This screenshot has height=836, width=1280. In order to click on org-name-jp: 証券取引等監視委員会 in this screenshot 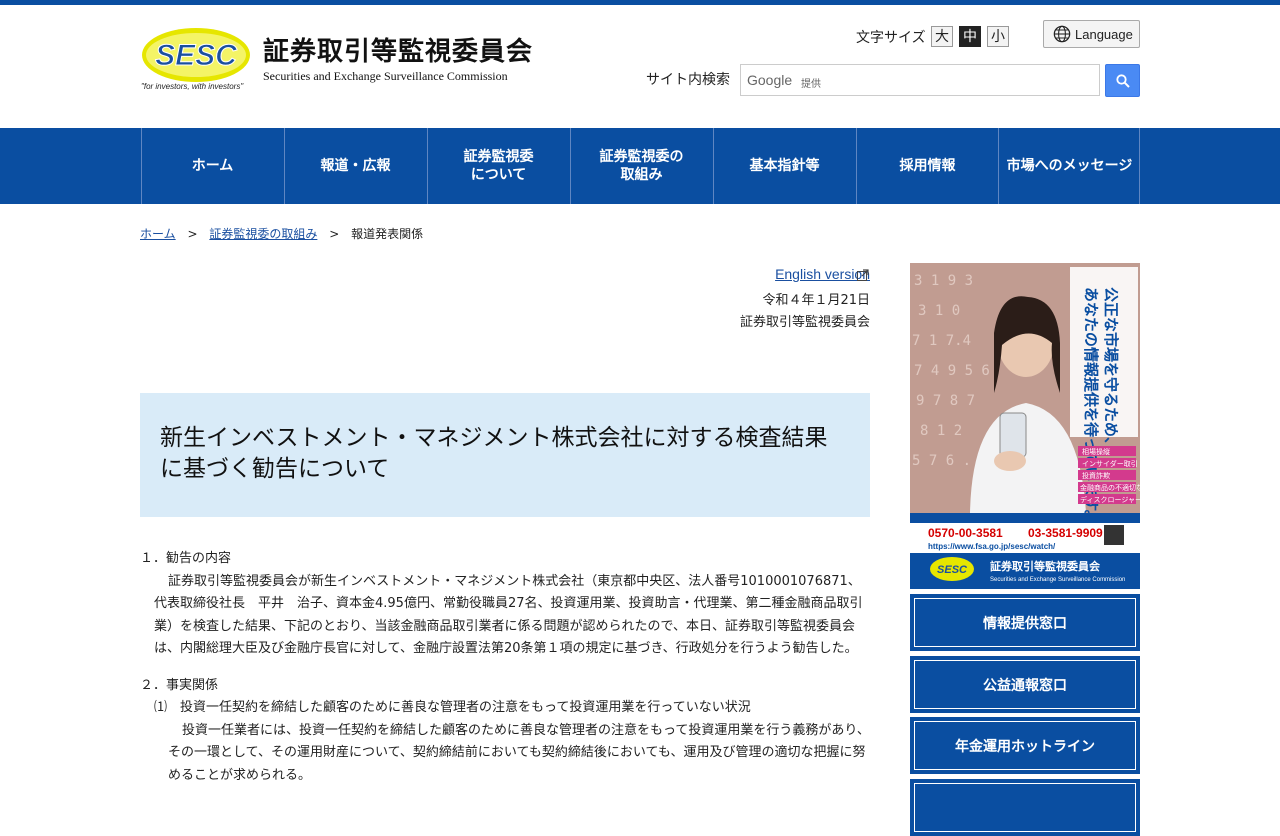, I will do `click(398, 49)`.